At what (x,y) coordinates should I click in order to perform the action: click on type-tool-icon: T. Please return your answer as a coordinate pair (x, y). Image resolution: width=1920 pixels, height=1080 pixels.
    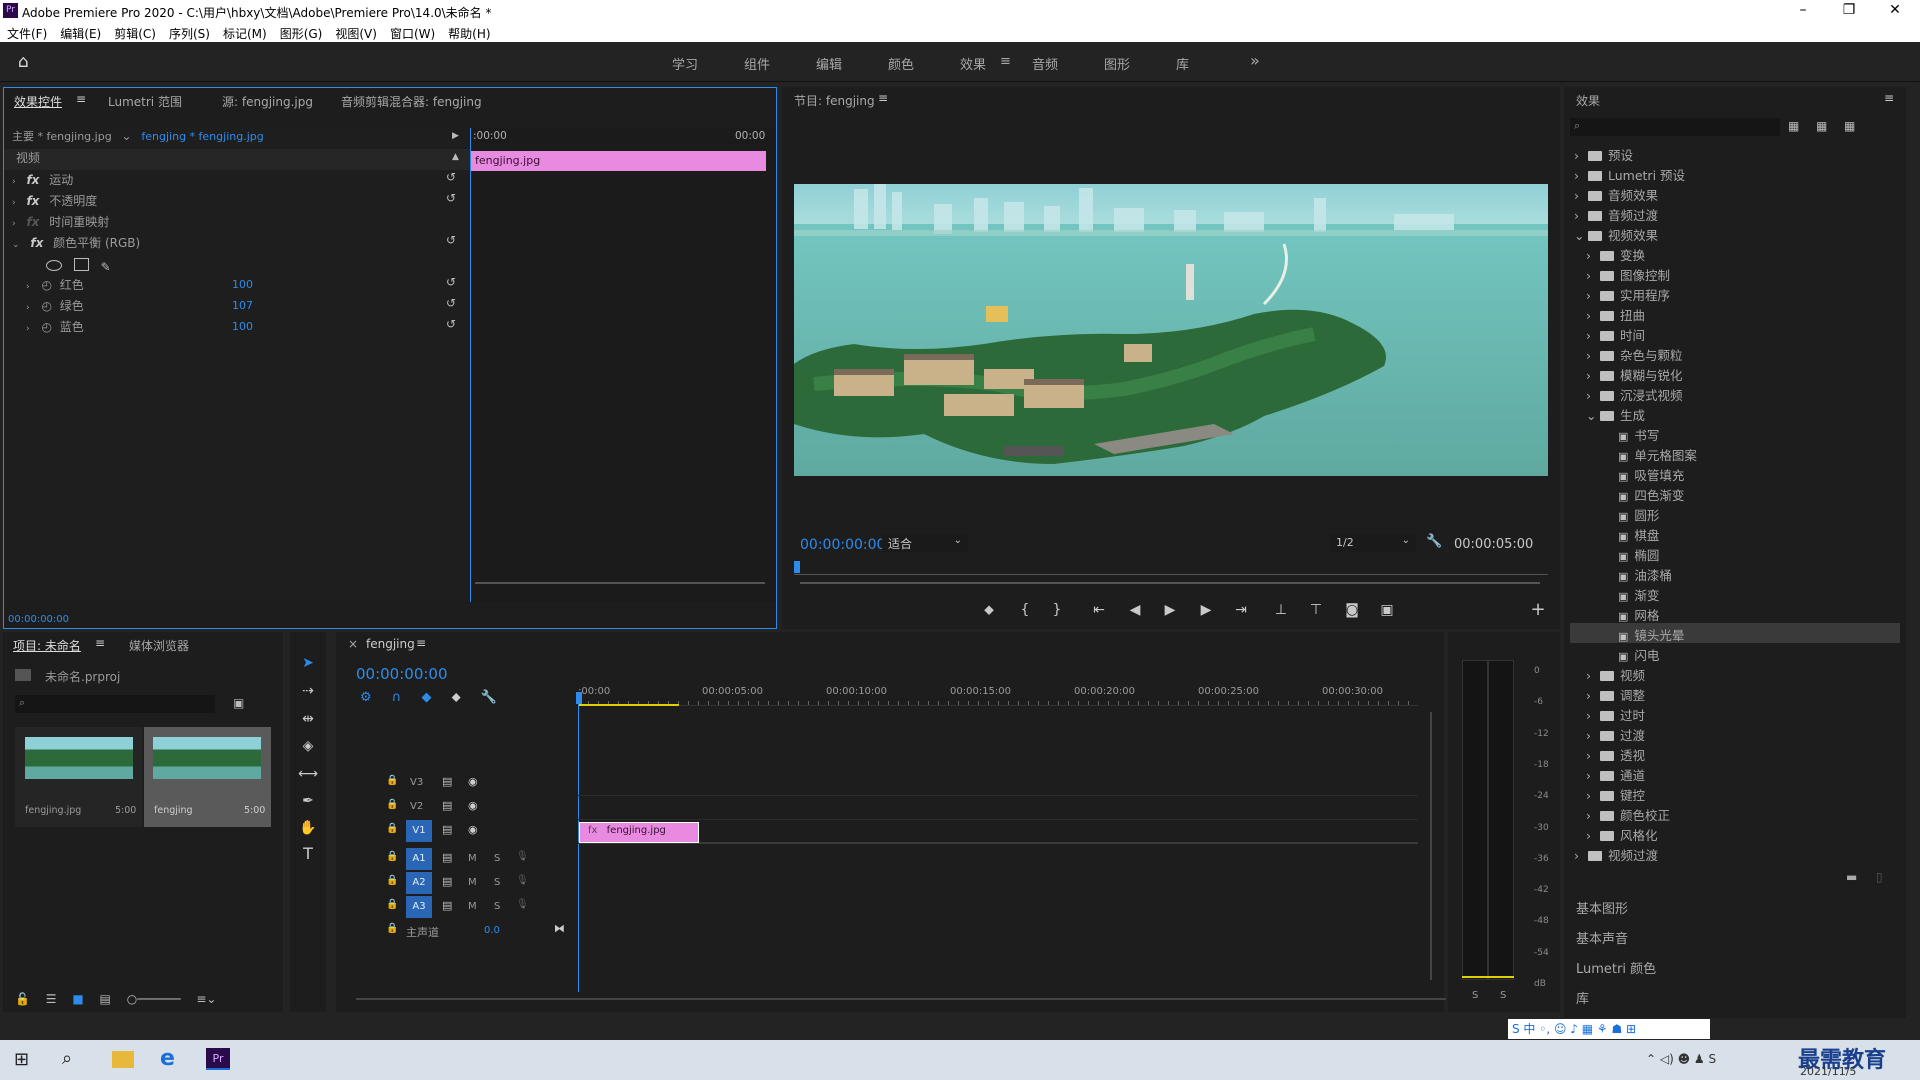
    Looking at the image, I should click on (308, 854).